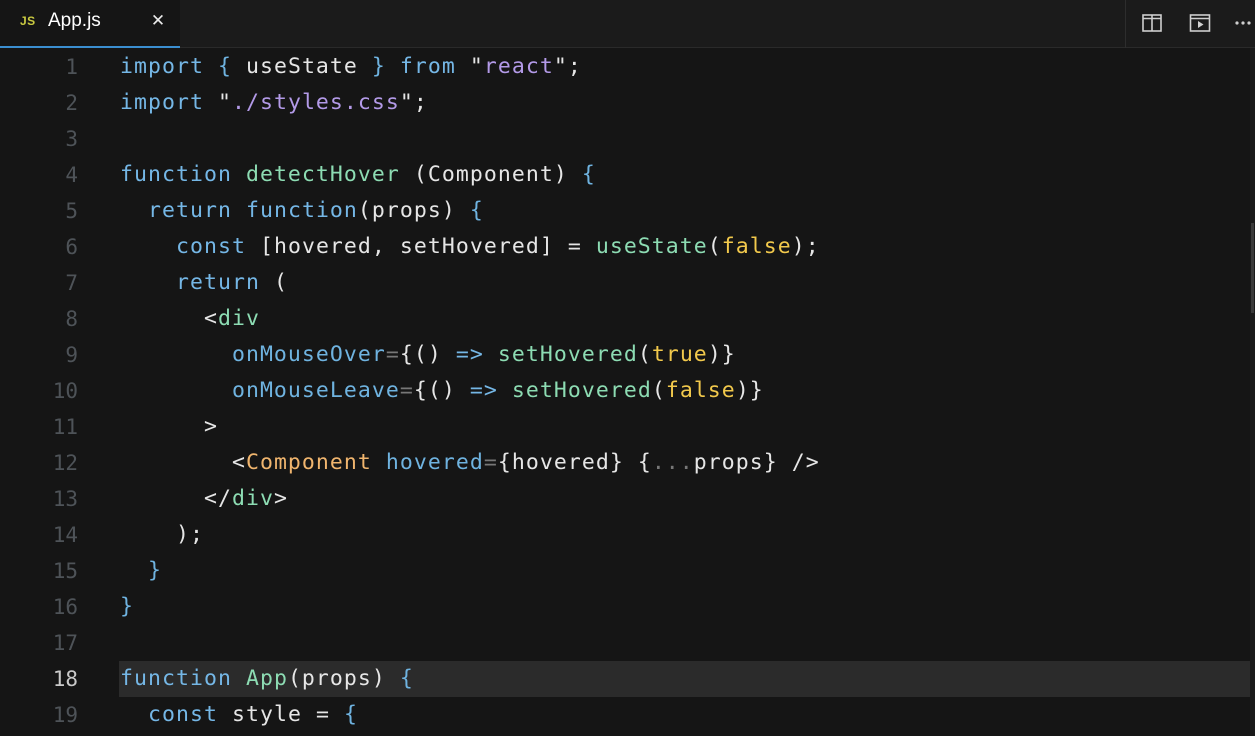  What do you see at coordinates (687, 679) in the screenshot?
I see `code-line-content: function App(props) {` at bounding box center [687, 679].